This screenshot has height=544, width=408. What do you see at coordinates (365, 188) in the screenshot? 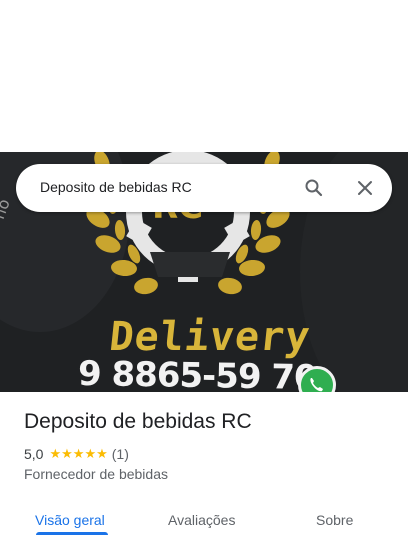
I see `close-icon` at bounding box center [365, 188].